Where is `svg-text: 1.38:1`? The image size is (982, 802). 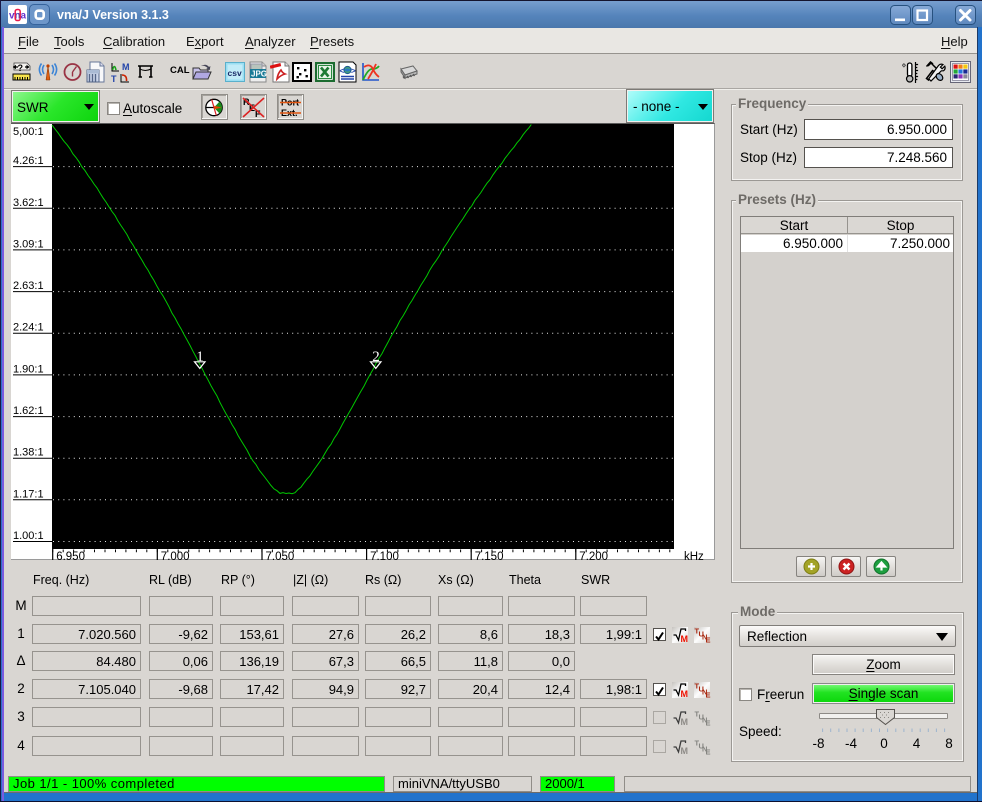
svg-text: 1.38:1 is located at coordinates (28, 453).